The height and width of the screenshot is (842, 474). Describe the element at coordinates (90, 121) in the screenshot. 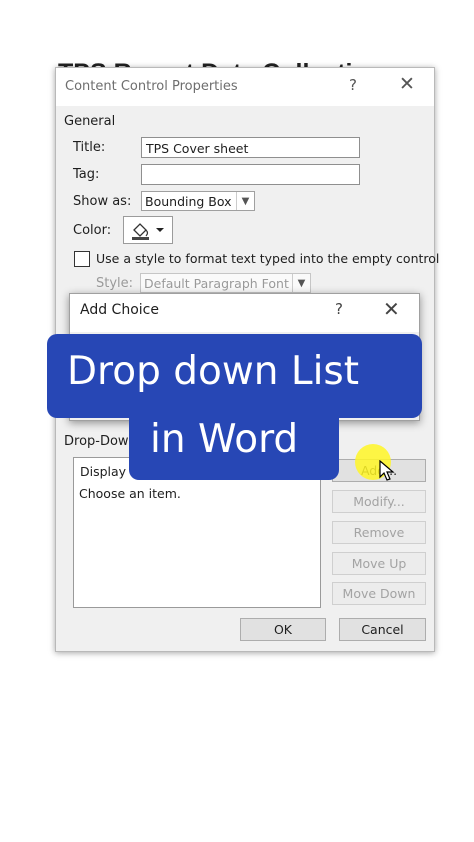

I see `general-section-label: General` at that location.